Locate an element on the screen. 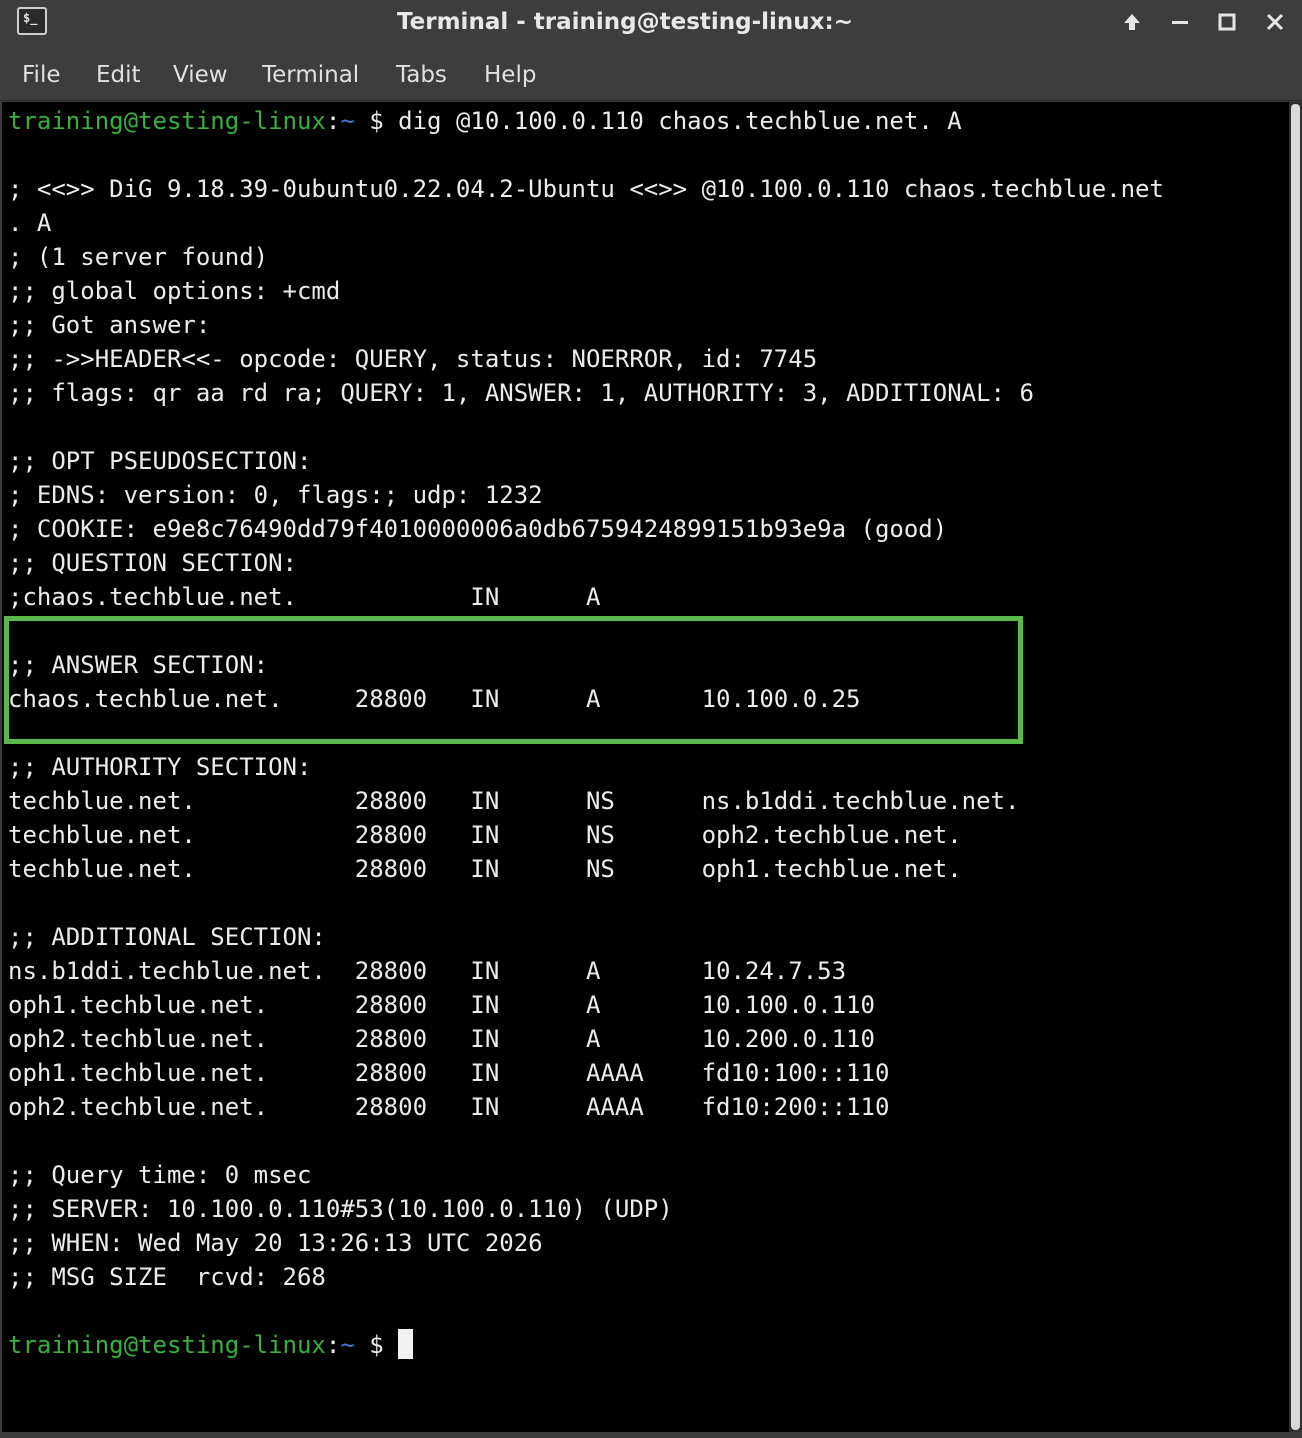  answer-section-highlight is located at coordinates (513, 680).